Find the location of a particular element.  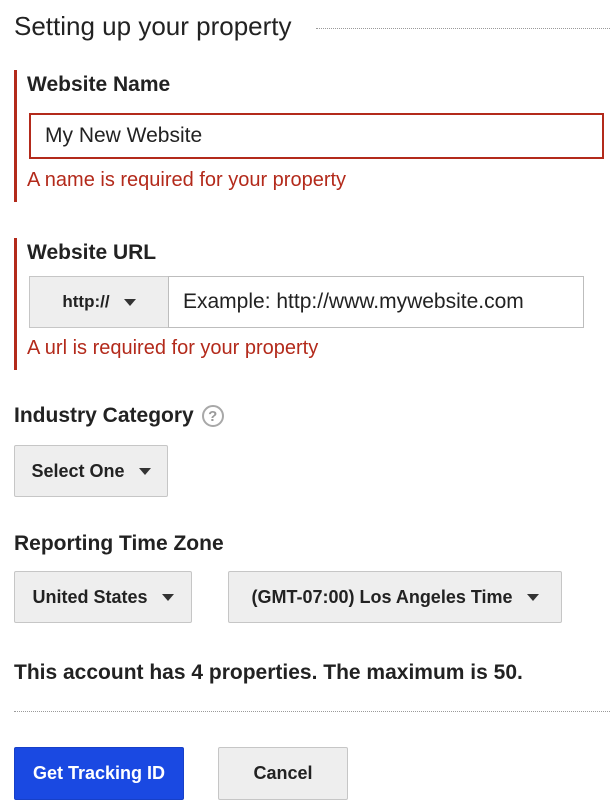

section-divider is located at coordinates (462, 28).